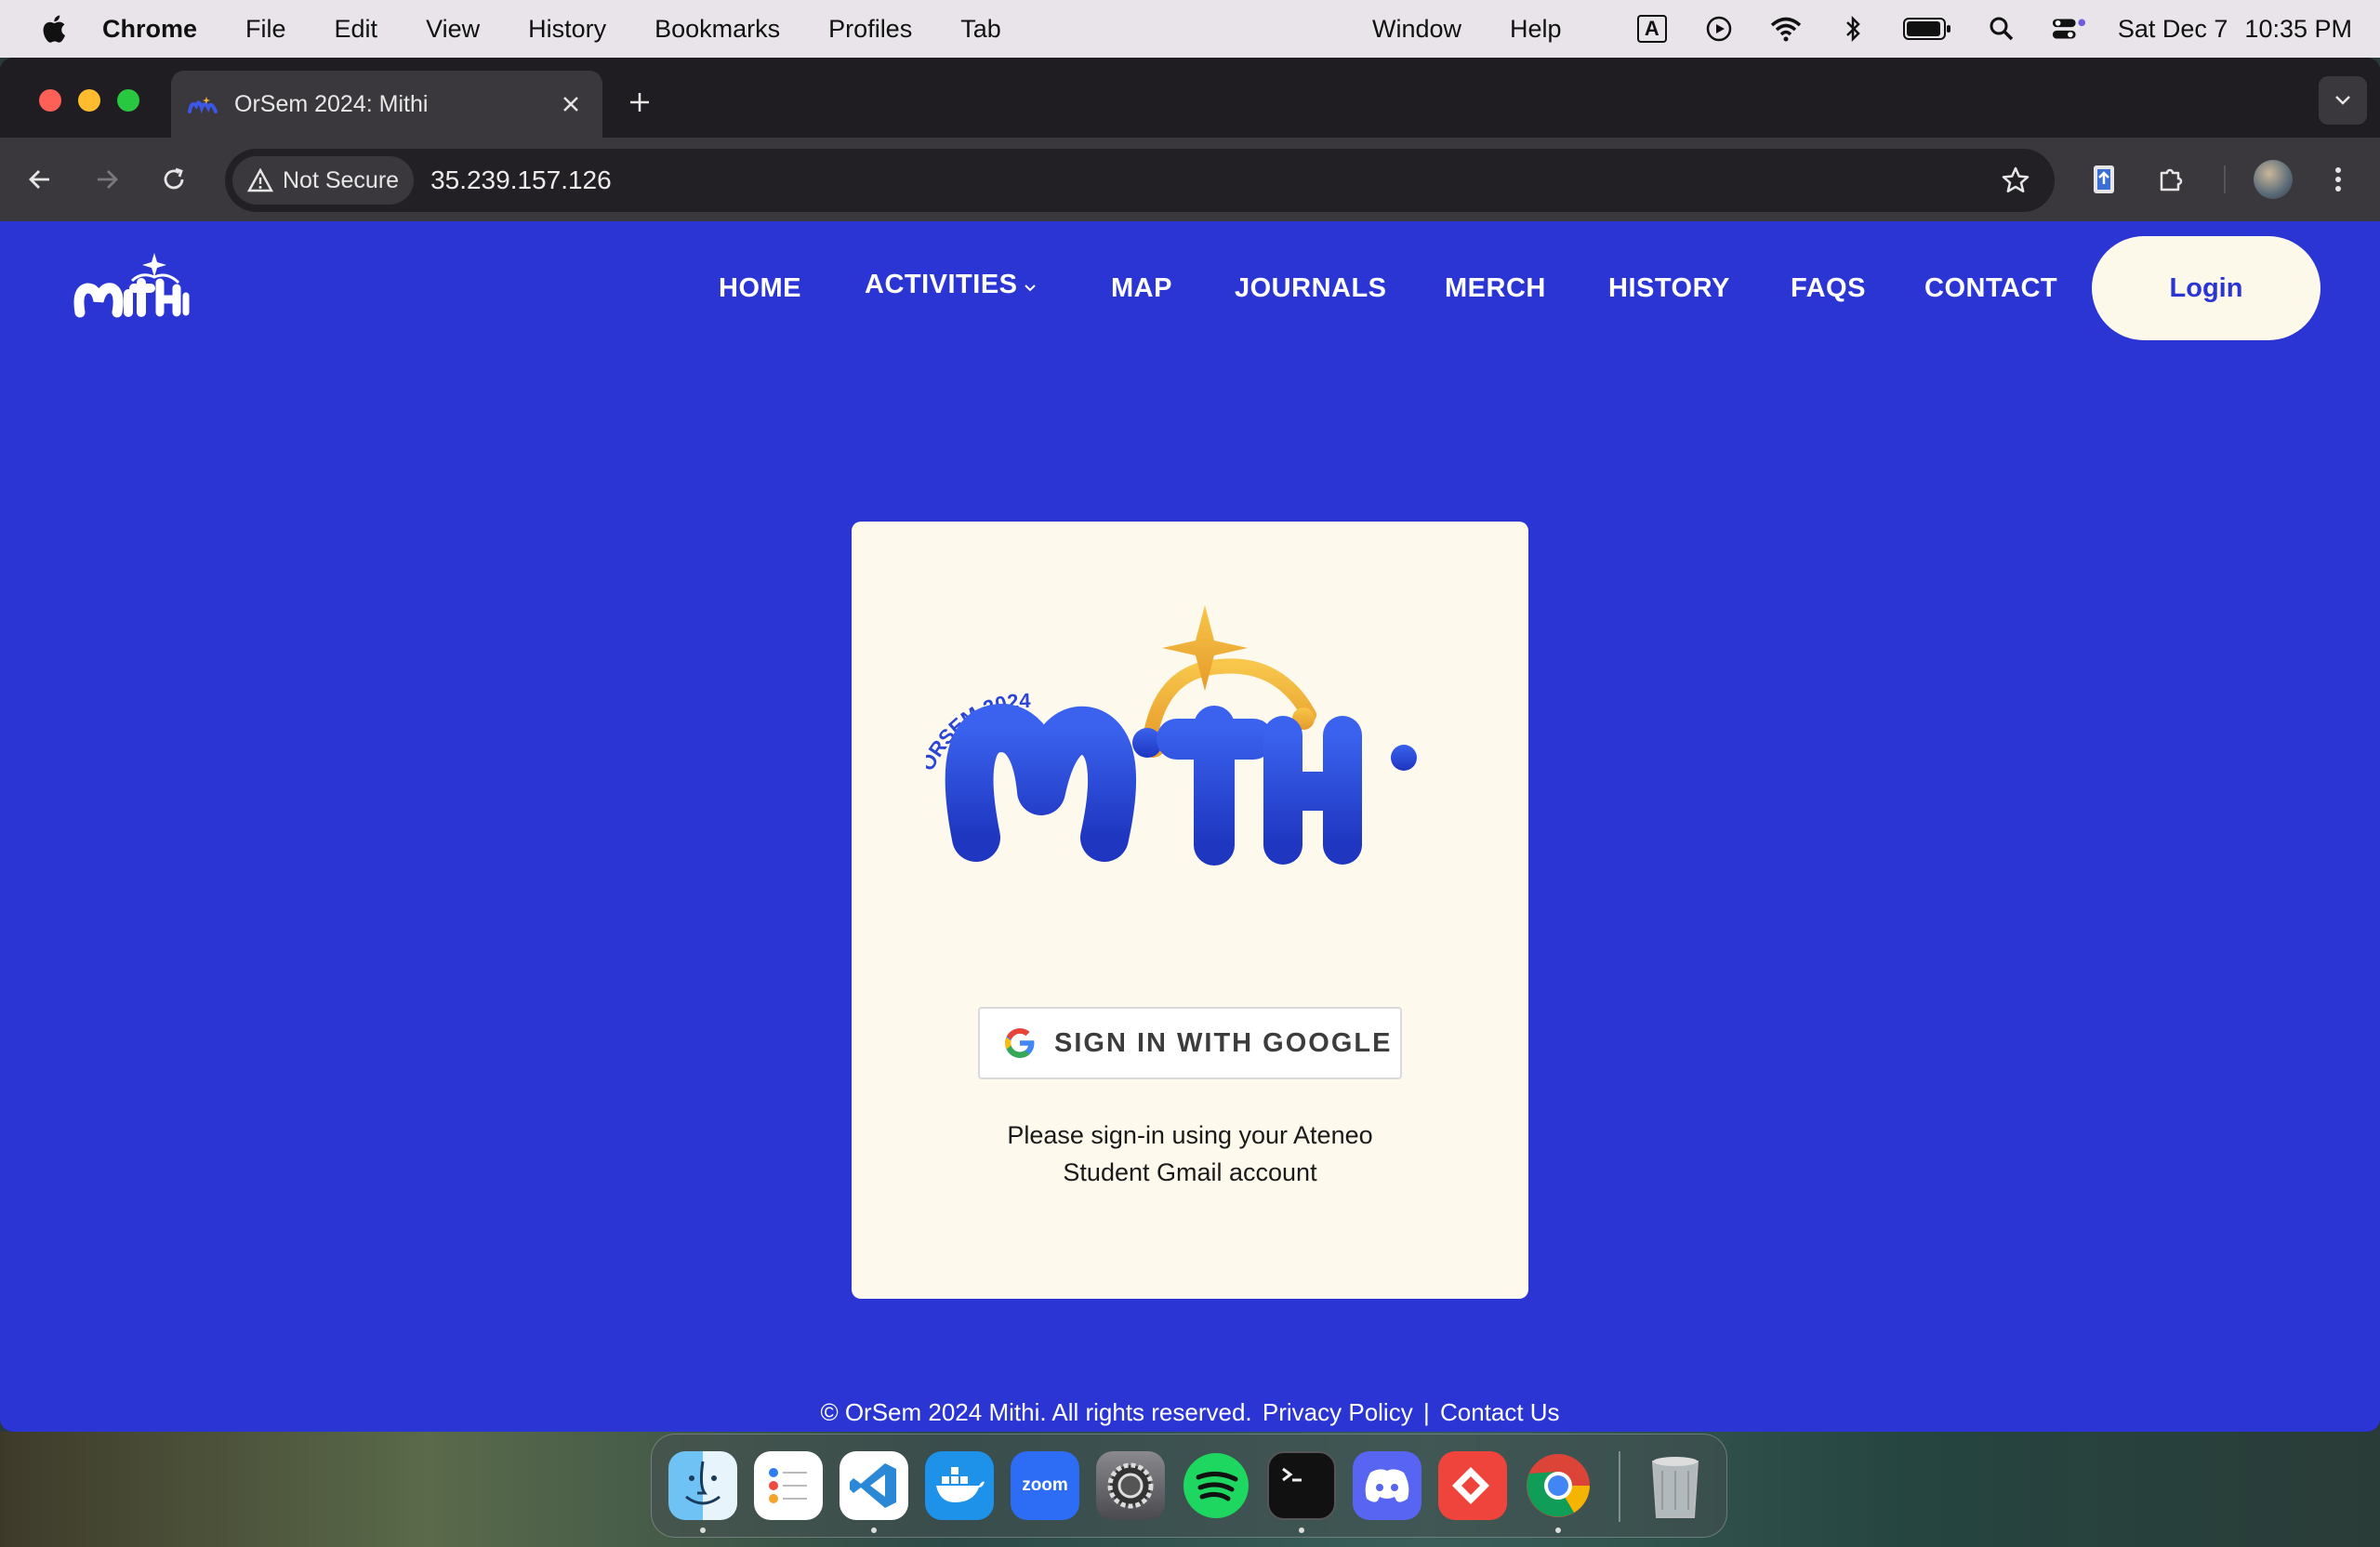 Image resolution: width=2380 pixels, height=1547 pixels. I want to click on now-playing-icon, so click(1719, 29).